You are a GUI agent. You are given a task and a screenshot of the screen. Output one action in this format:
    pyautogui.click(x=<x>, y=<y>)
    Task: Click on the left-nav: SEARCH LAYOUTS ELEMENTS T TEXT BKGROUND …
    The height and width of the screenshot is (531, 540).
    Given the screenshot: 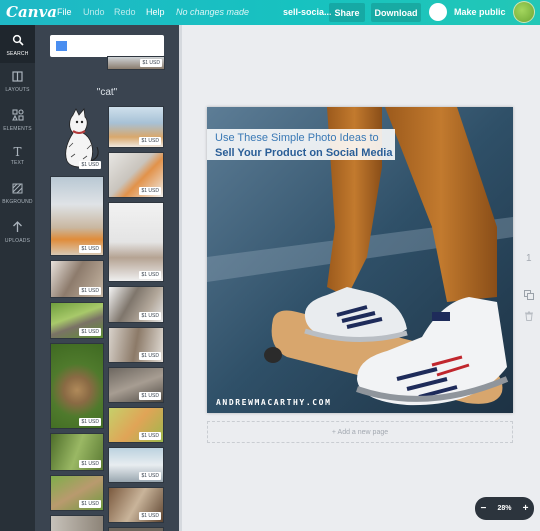 What is the action you would take?
    pyautogui.click(x=17, y=278)
    